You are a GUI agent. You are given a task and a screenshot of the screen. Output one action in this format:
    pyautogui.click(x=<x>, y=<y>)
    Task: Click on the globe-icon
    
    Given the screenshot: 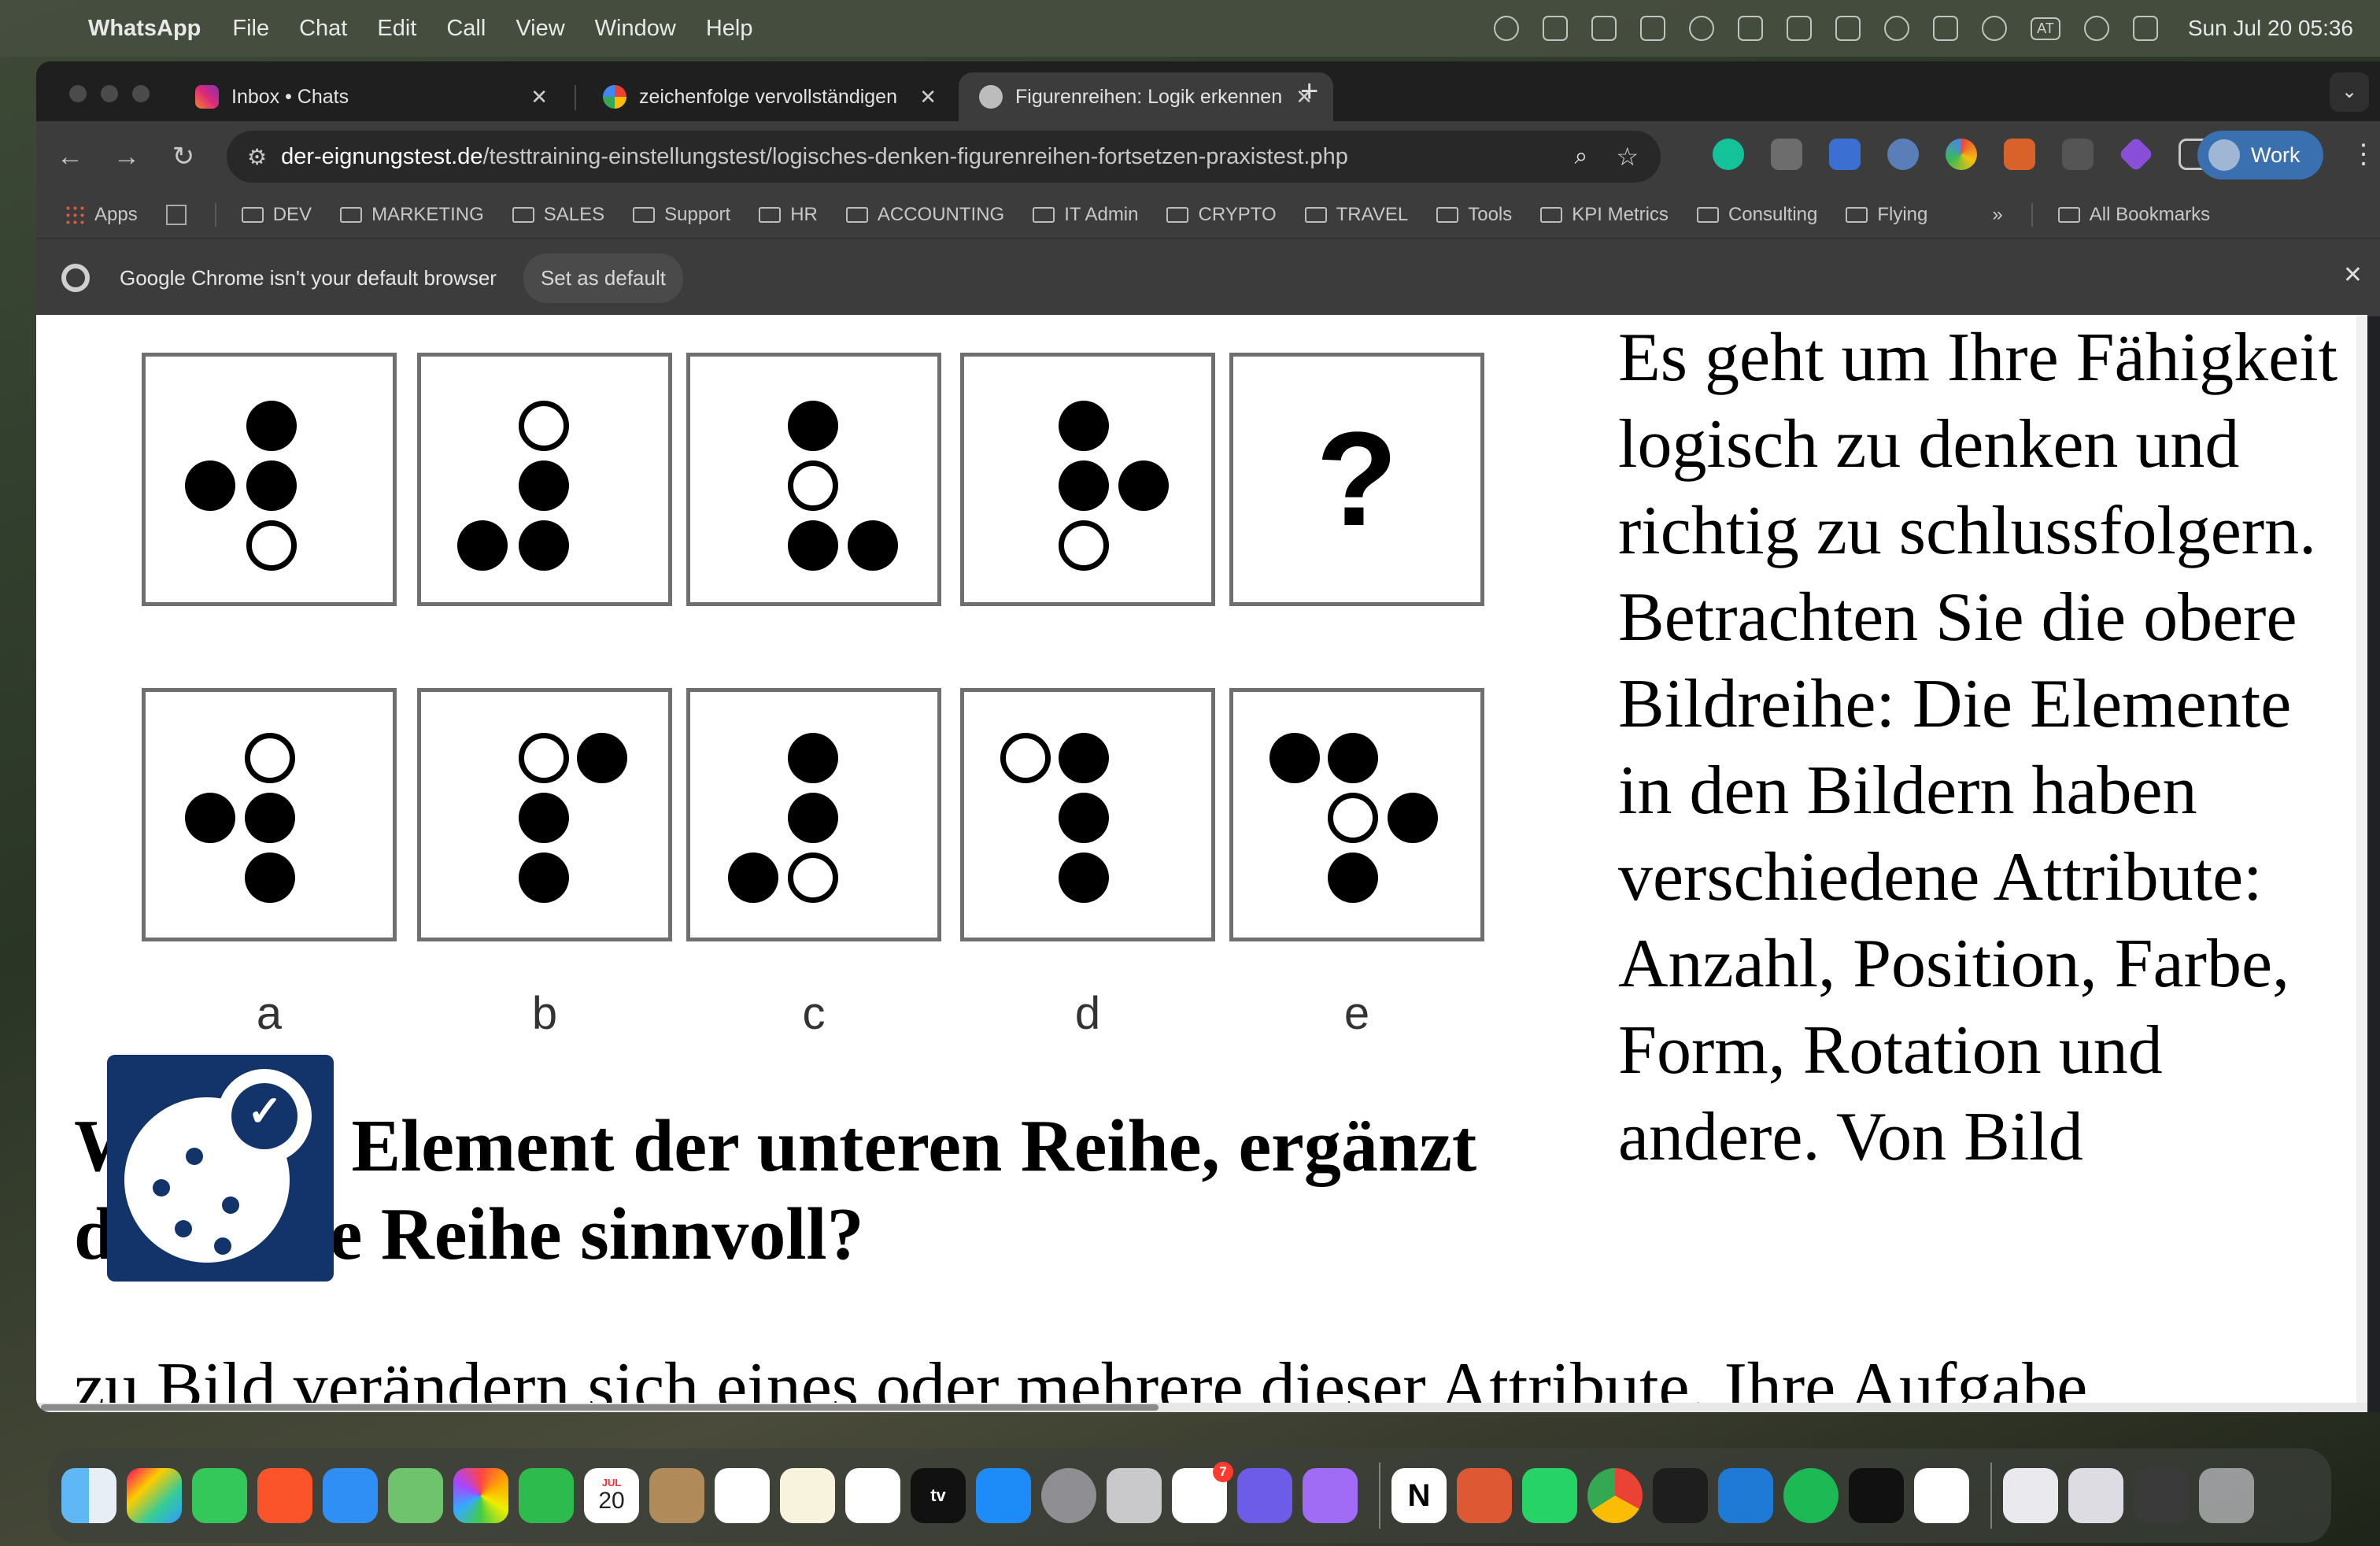 What is the action you would take?
    pyautogui.click(x=1702, y=28)
    